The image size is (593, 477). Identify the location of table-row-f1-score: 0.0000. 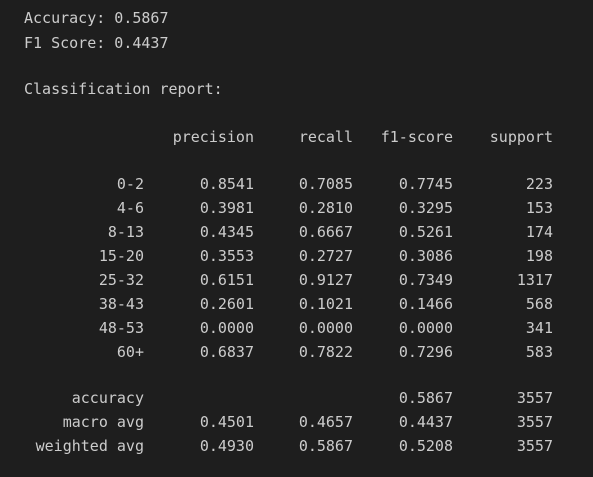
(425, 328).